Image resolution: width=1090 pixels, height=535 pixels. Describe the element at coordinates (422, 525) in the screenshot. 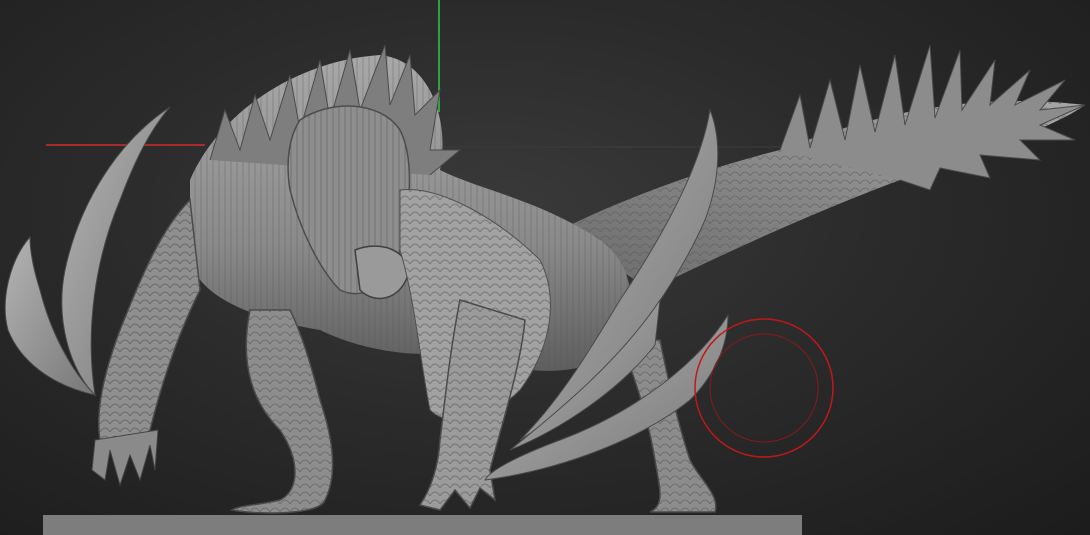

I see `floor-base` at that location.